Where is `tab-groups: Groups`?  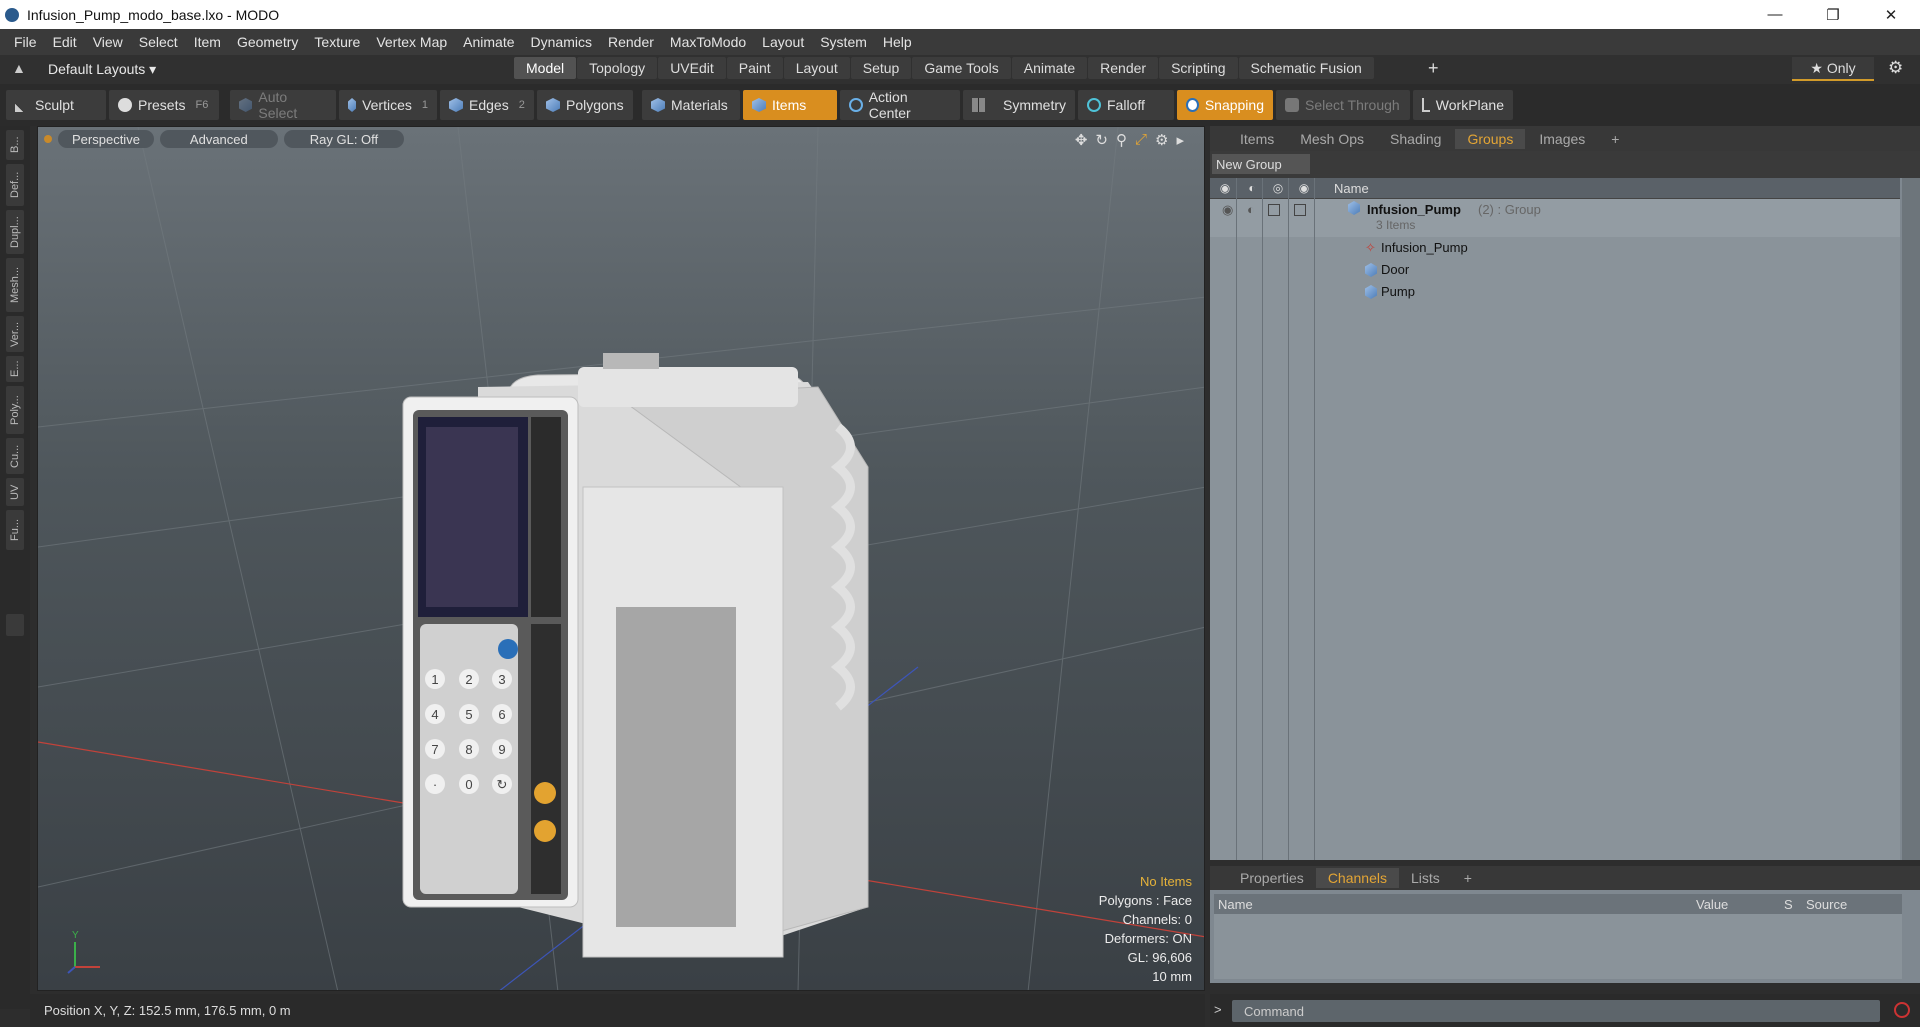
tab-groups: Groups is located at coordinates (1490, 138).